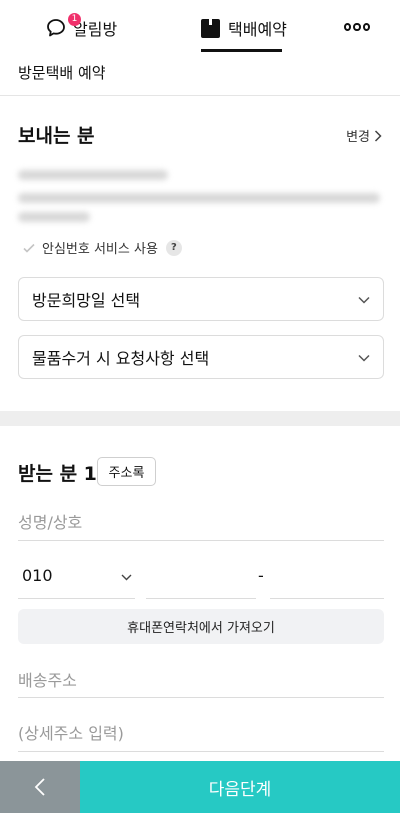 The width and height of the screenshot is (400, 813). Describe the element at coordinates (47, 679) in the screenshot. I see `address-input: 배송주소` at that location.